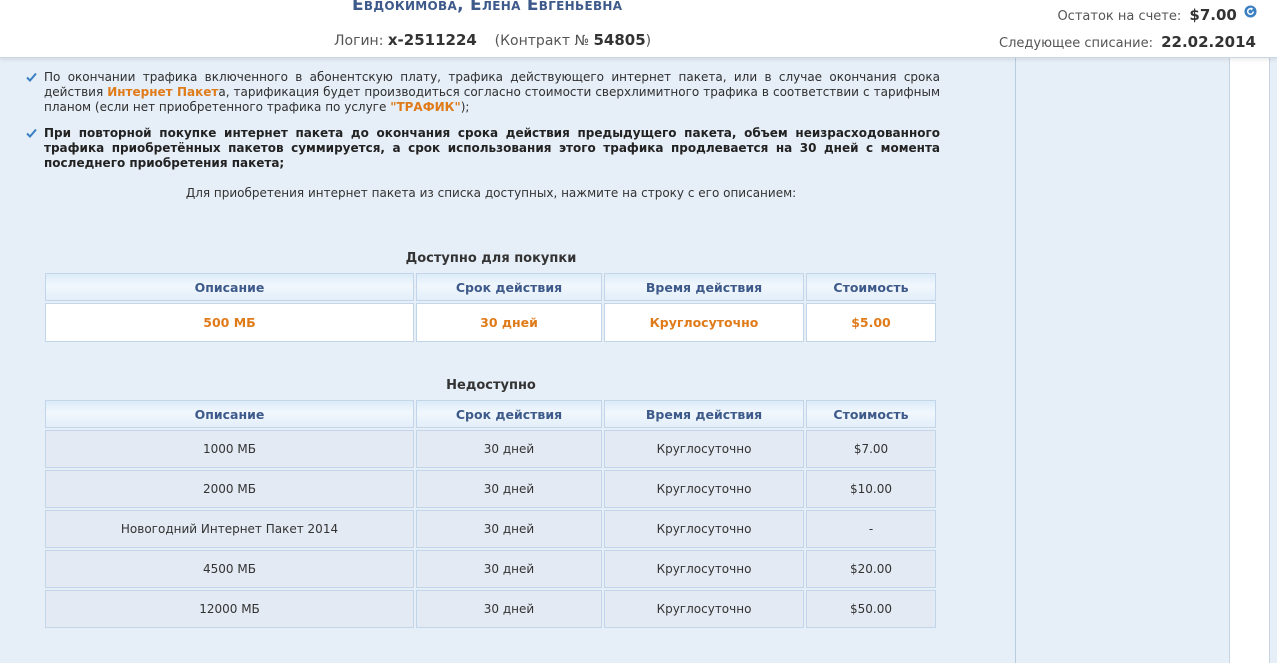  I want to click on login-value: x-2511224, so click(432, 40).